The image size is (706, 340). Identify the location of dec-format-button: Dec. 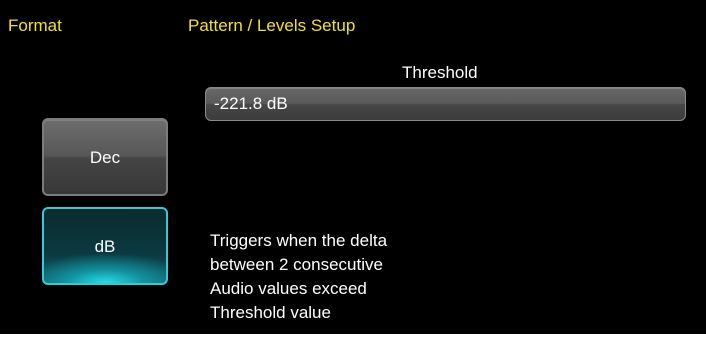
(105, 157).